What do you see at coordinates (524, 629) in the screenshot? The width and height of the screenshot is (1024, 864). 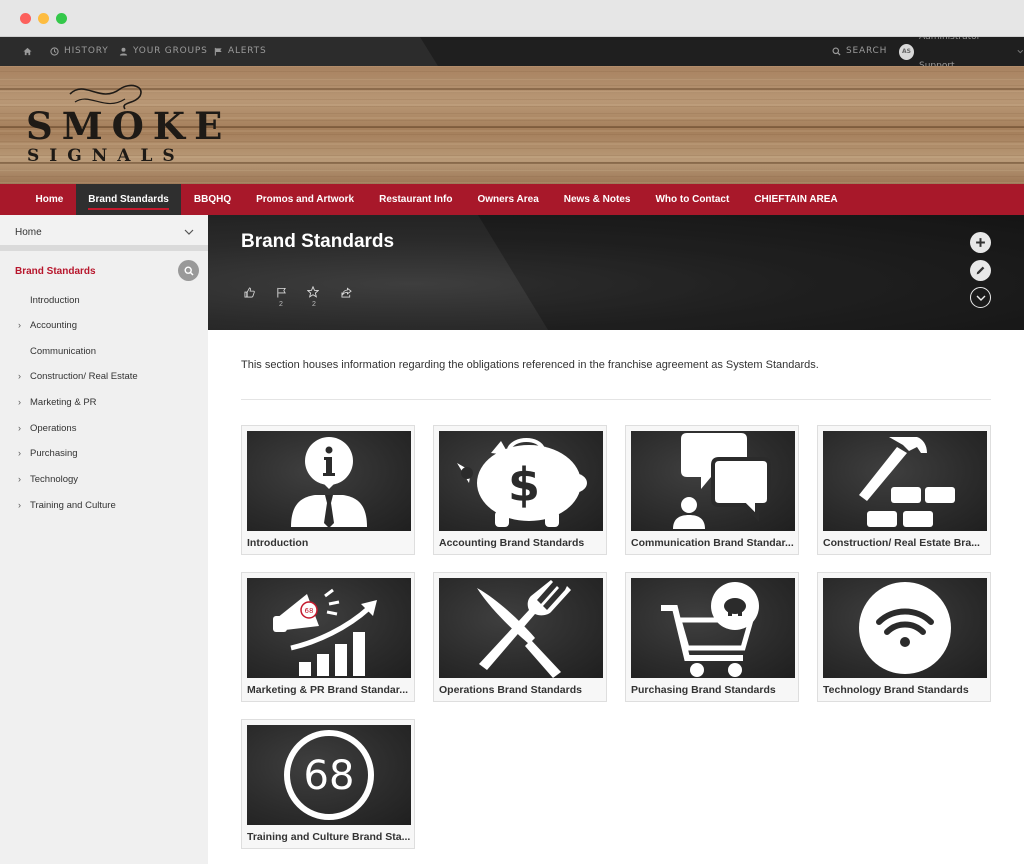 I see `knife-fork-icon` at bounding box center [524, 629].